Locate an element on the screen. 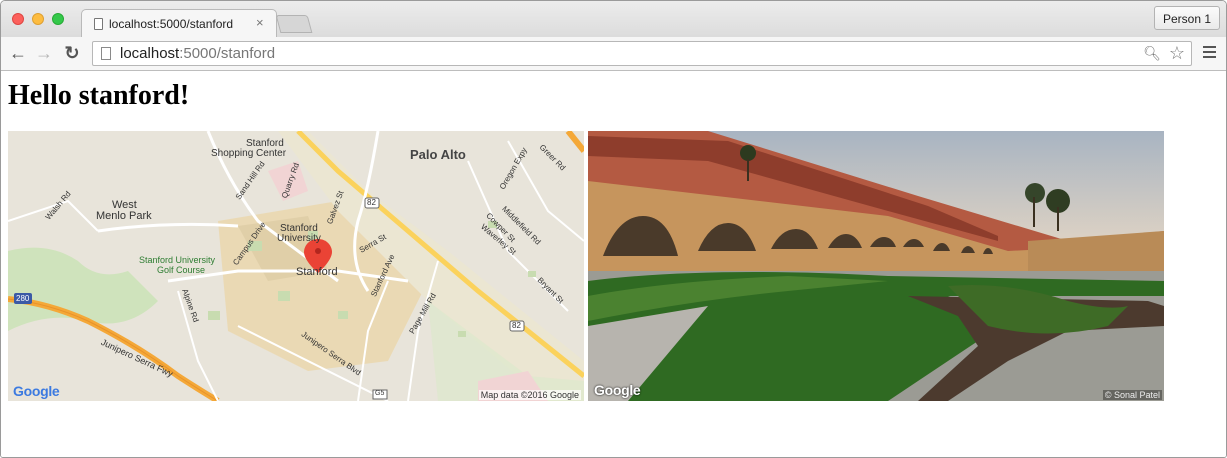  profile-button: Person 1 is located at coordinates (1186, 18).